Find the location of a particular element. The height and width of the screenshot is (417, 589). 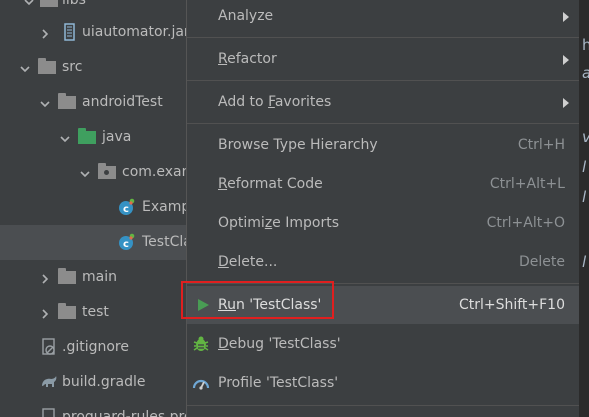

tree-item-label: Examp is located at coordinates (166, 207).